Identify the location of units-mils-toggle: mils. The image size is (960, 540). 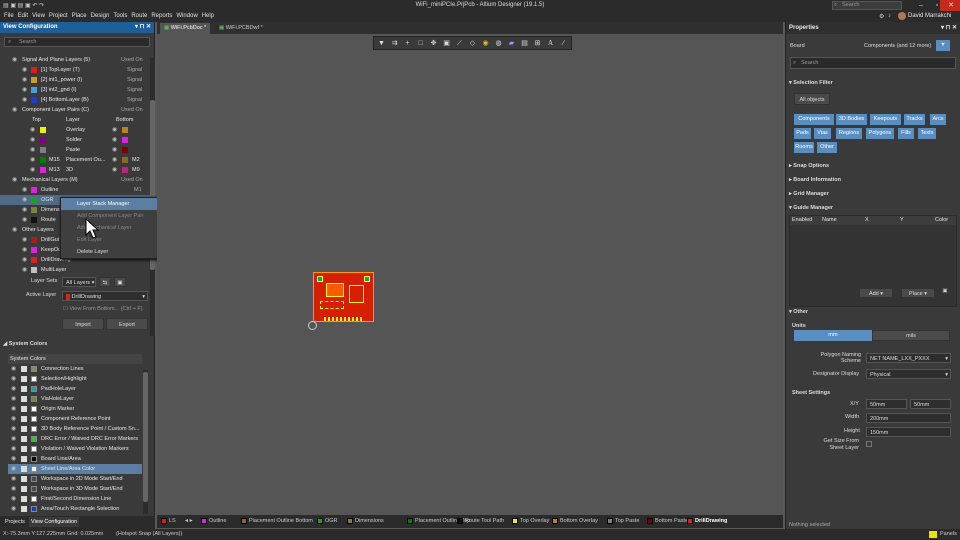
(911, 335).